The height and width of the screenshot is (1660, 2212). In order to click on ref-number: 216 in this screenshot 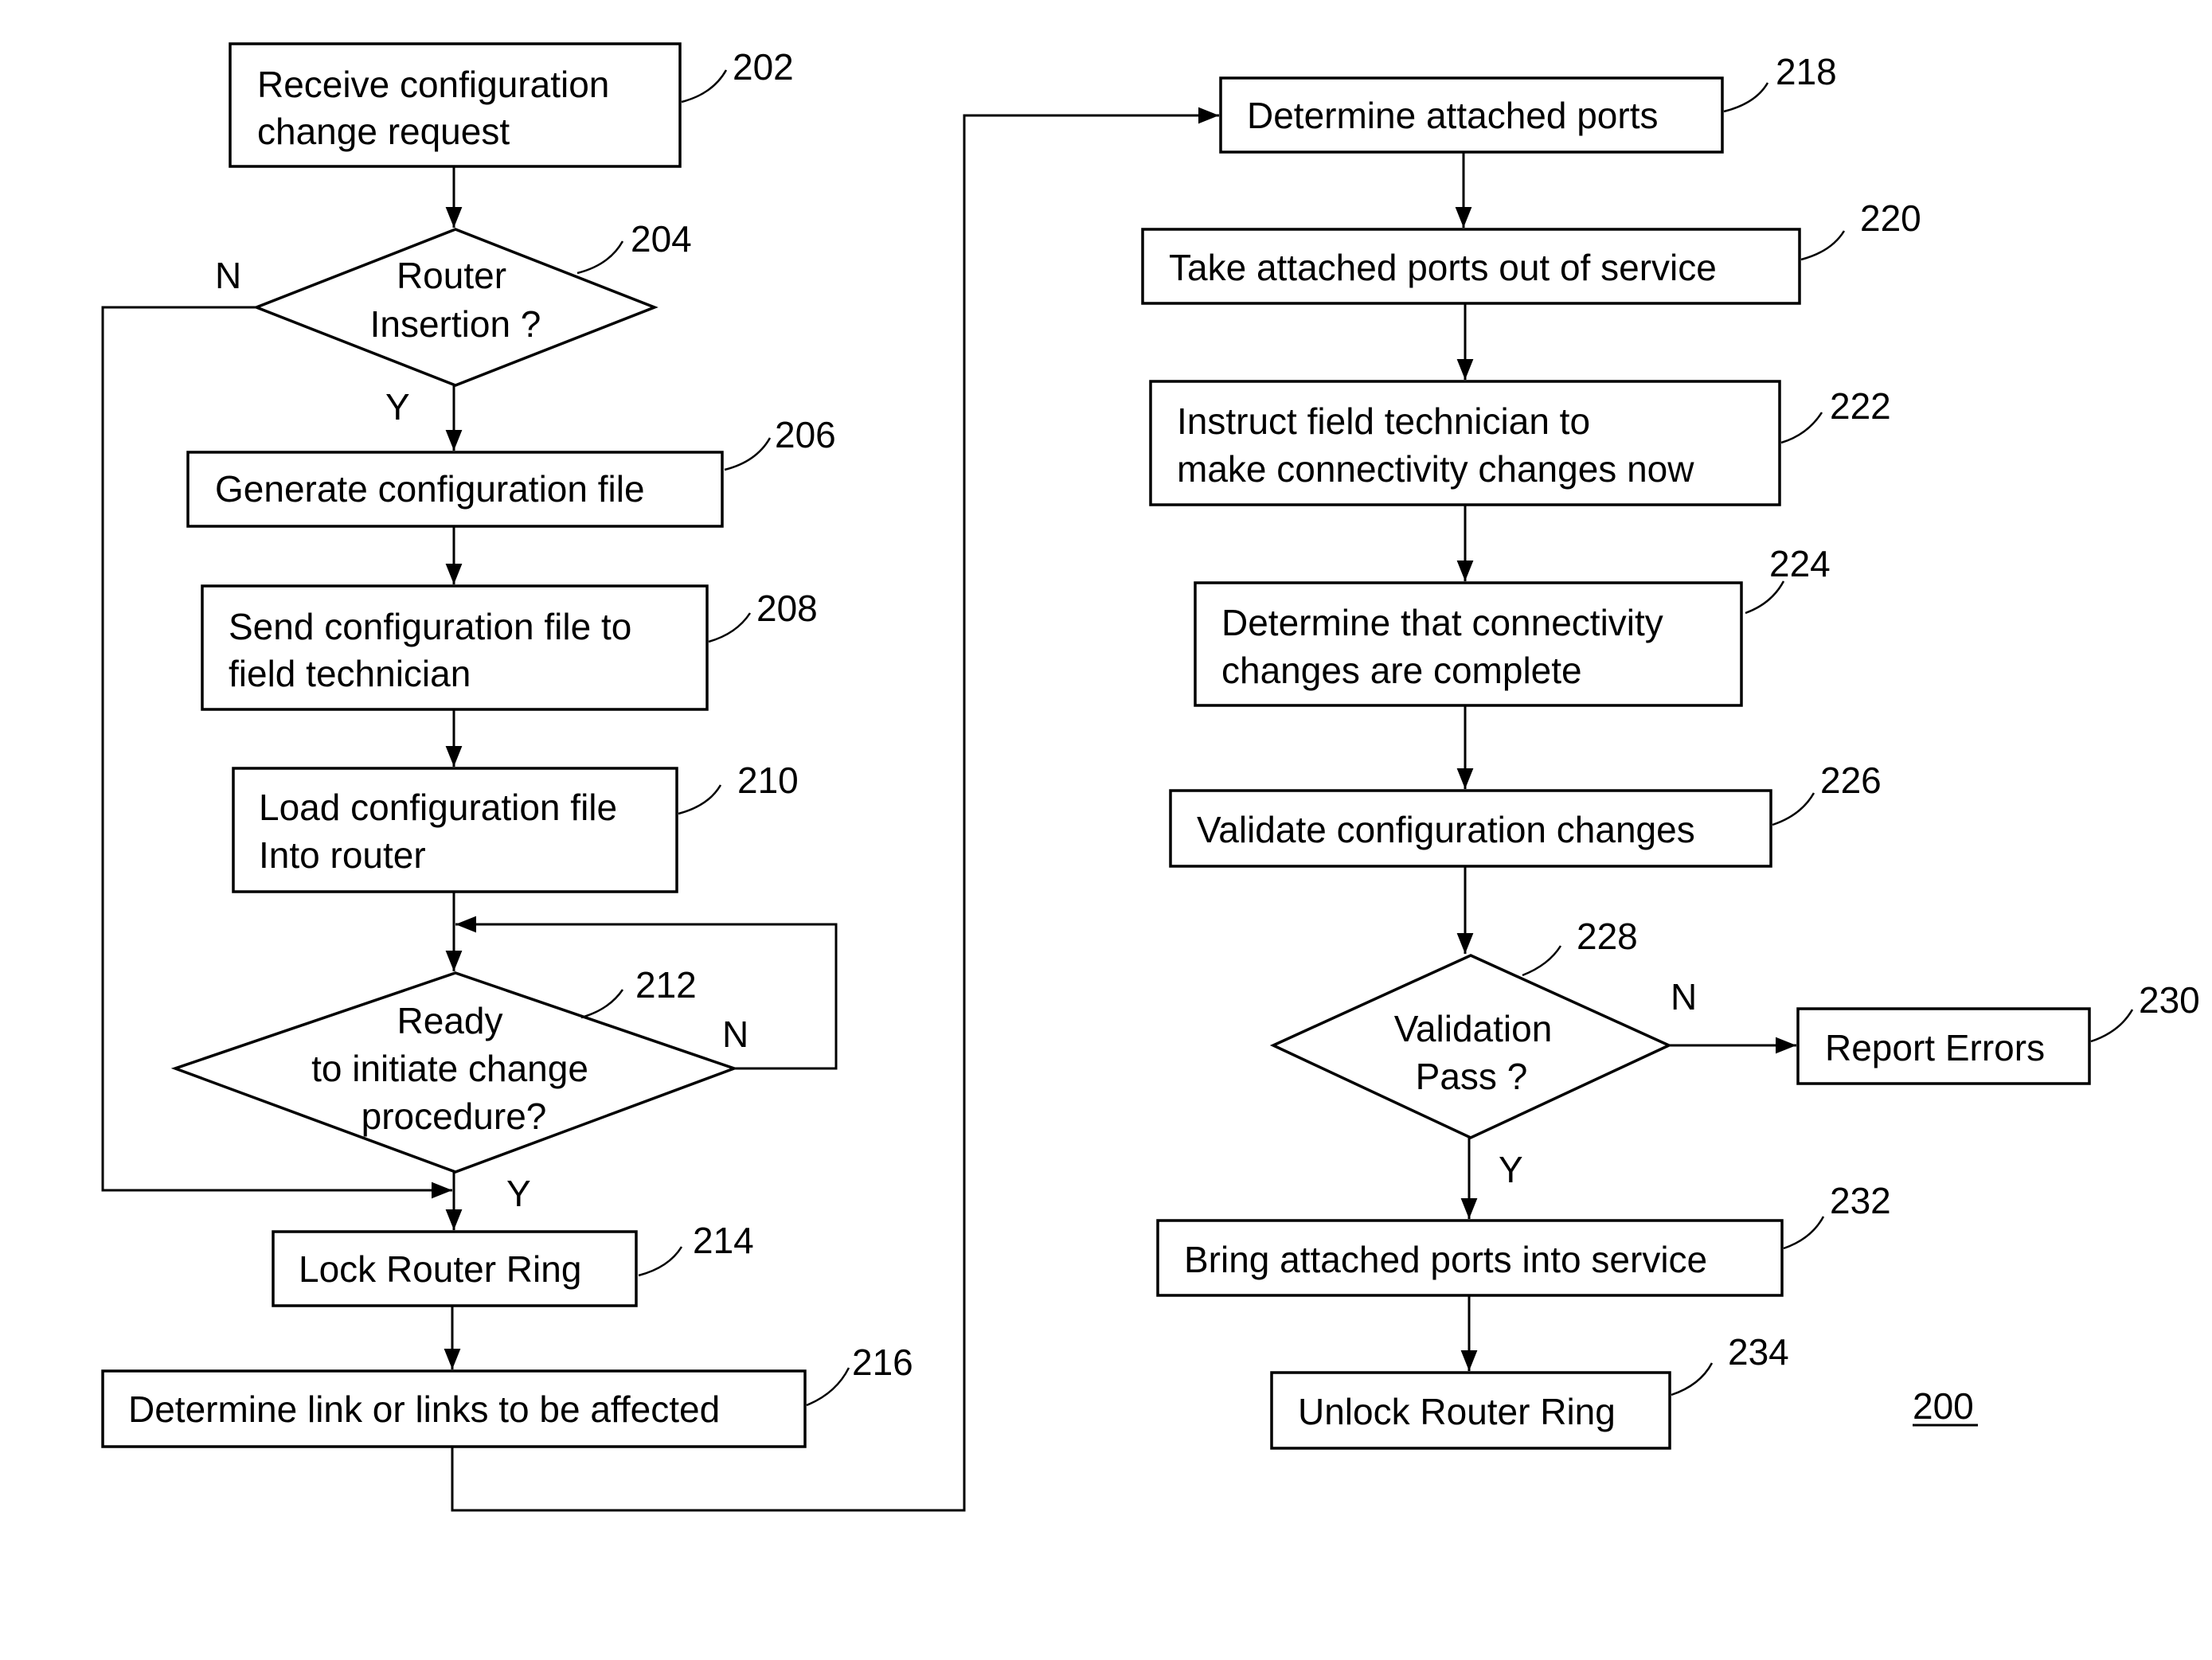, I will do `click(882, 1363)`.